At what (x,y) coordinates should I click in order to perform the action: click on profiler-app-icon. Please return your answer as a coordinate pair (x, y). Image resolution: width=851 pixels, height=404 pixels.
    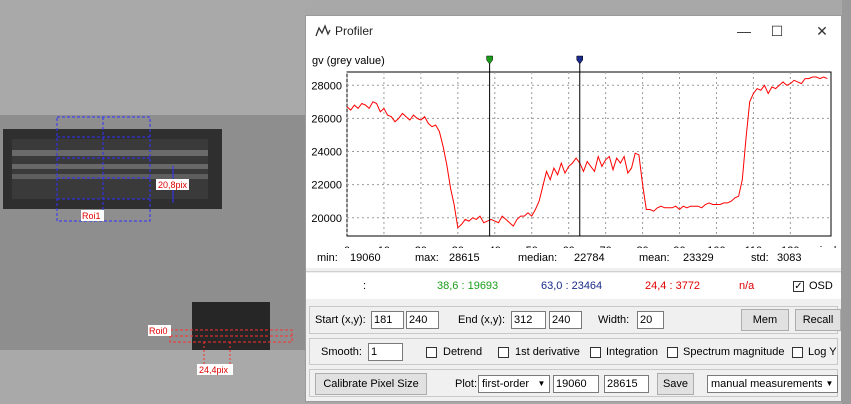
    Looking at the image, I should click on (323, 30).